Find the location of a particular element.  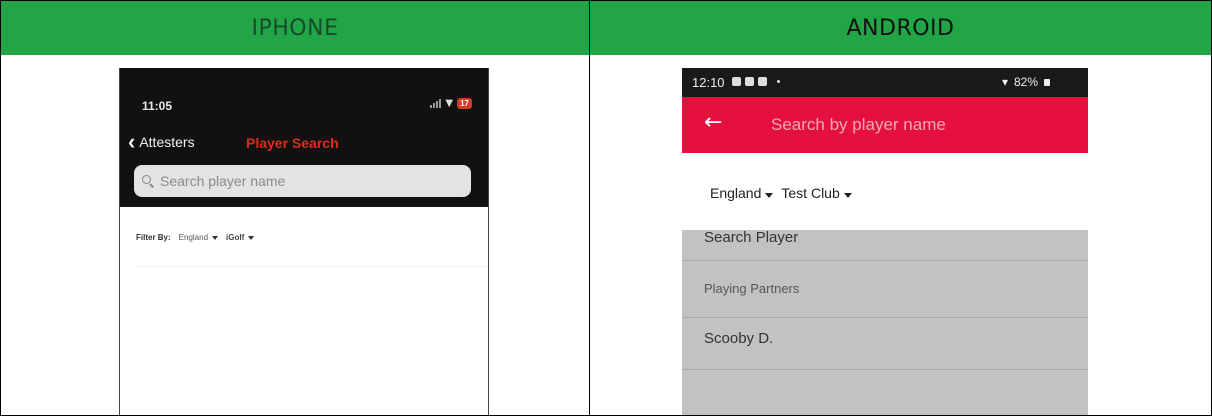

filter-bar: Filter By: England iGolf is located at coordinates (195, 237).